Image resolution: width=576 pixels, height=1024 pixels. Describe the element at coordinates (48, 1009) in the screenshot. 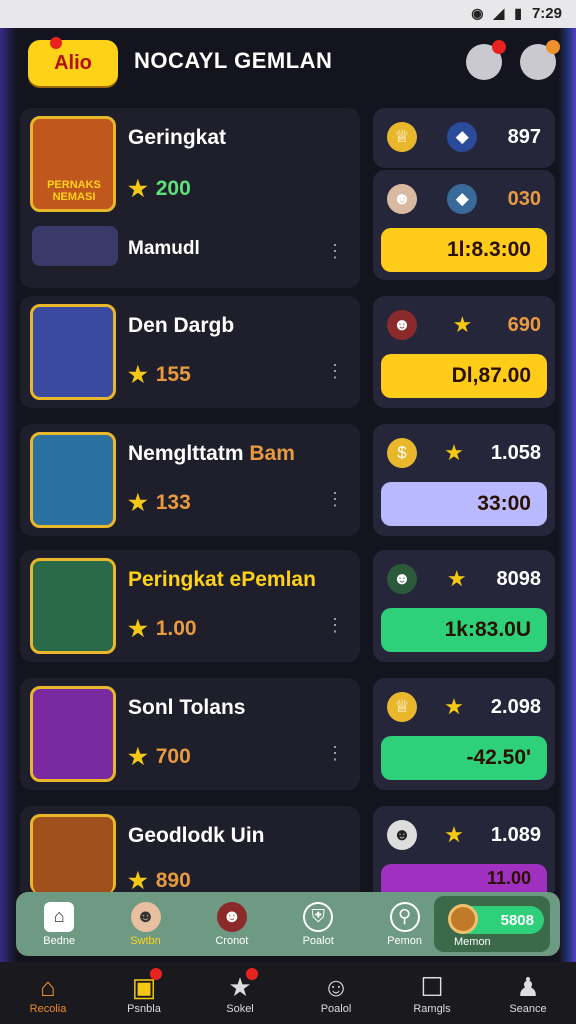

I see `nav-label: Recolia` at that location.